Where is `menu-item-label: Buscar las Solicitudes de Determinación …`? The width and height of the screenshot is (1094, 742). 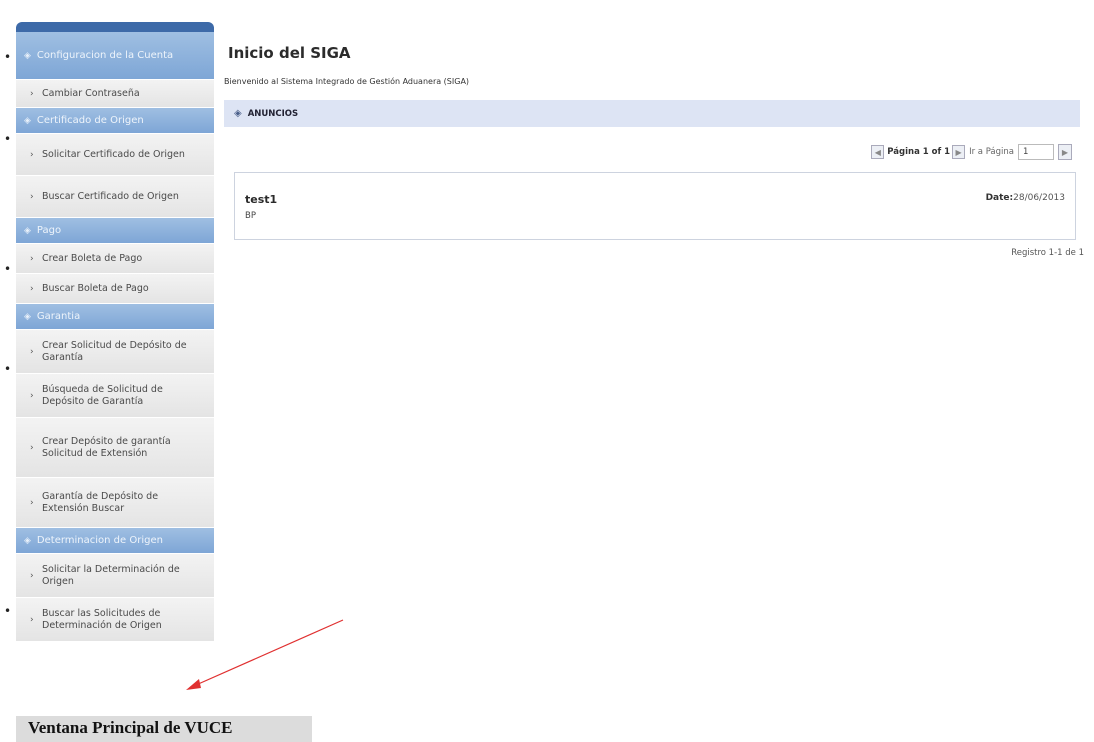 menu-item-label: Buscar las Solicitudes de Determinación … is located at coordinates (102, 619).